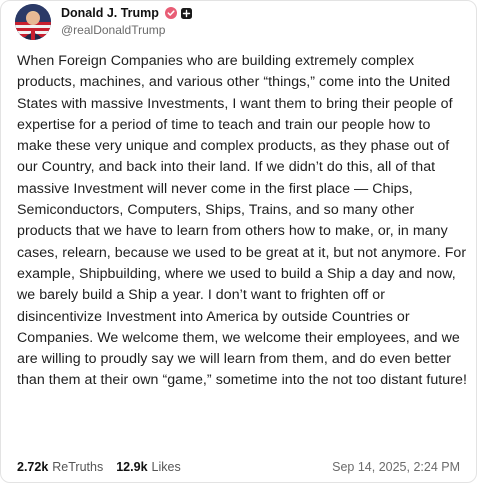  Describe the element at coordinates (396, 467) in the screenshot. I see `post-timestamp: Sep 14, 2025, 2:24 PM` at that location.